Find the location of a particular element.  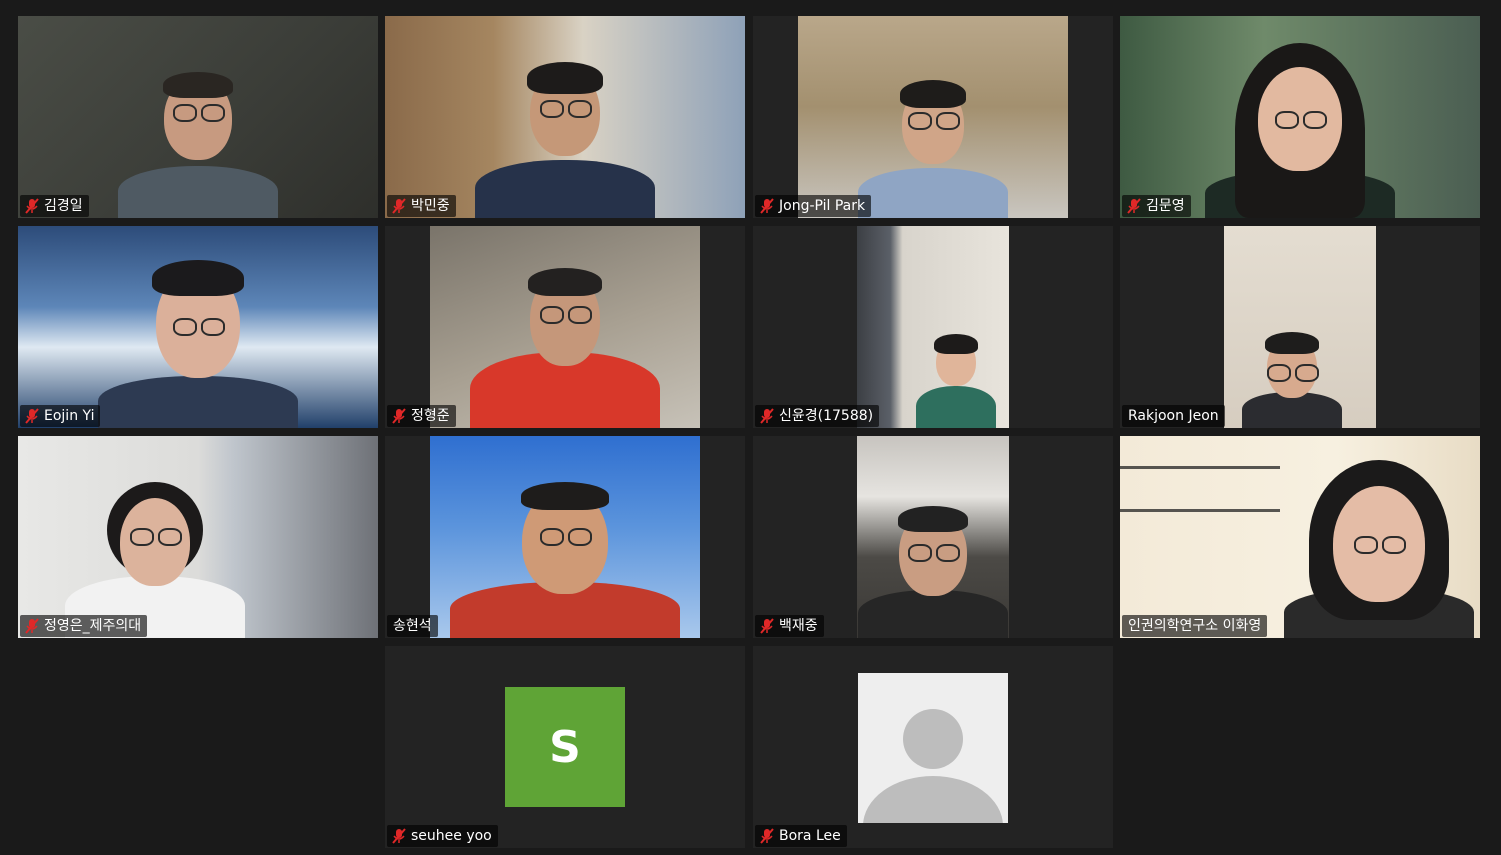

name-tag: 송현석 is located at coordinates (412, 626).